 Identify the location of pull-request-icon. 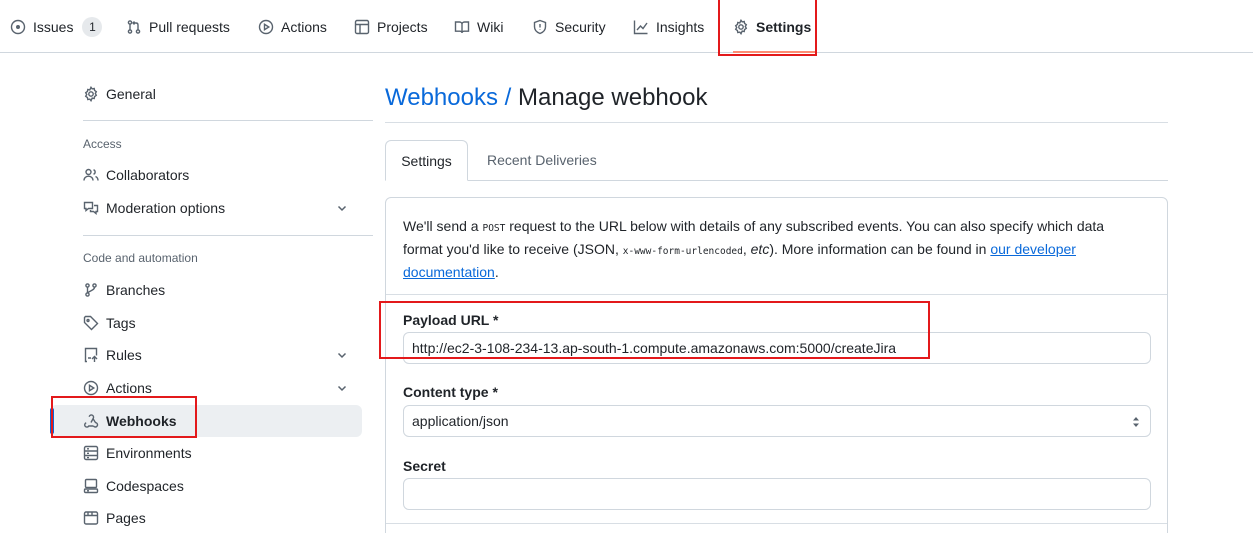
(134, 26).